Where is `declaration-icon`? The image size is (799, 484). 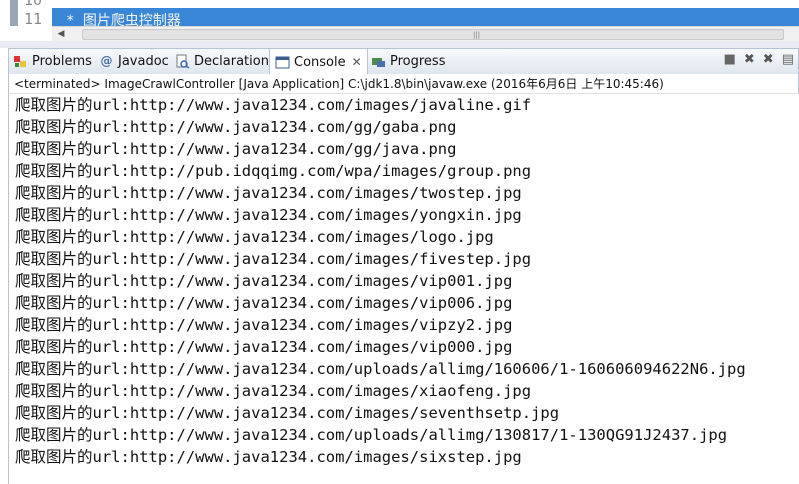 declaration-icon is located at coordinates (182, 61).